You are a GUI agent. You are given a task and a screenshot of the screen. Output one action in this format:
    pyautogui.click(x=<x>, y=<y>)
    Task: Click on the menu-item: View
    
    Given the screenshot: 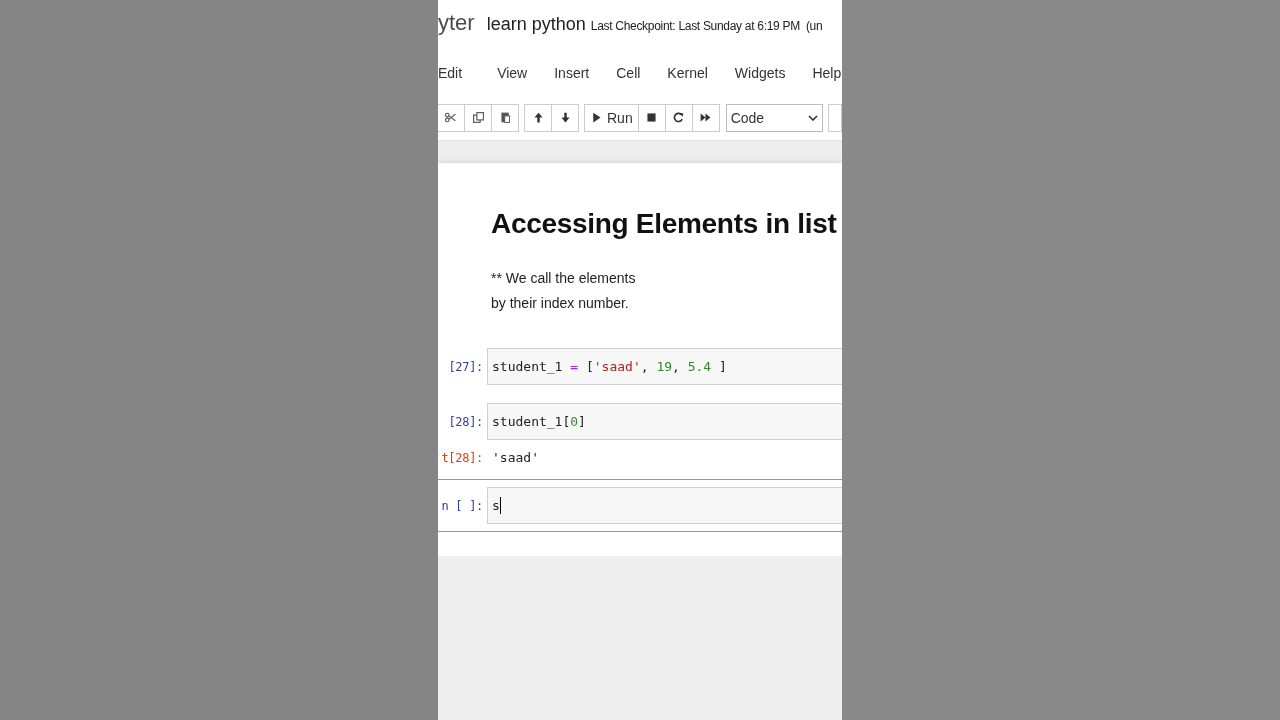 What is the action you would take?
    pyautogui.click(x=512, y=72)
    